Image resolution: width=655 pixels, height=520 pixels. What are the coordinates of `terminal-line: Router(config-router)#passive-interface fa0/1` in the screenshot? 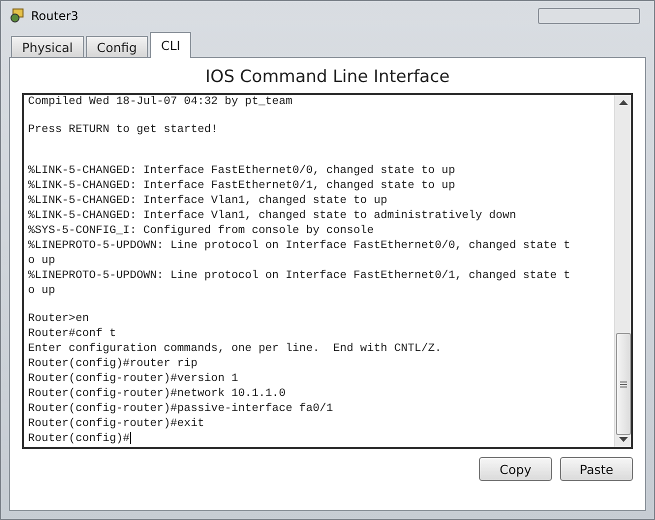 It's located at (181, 409).